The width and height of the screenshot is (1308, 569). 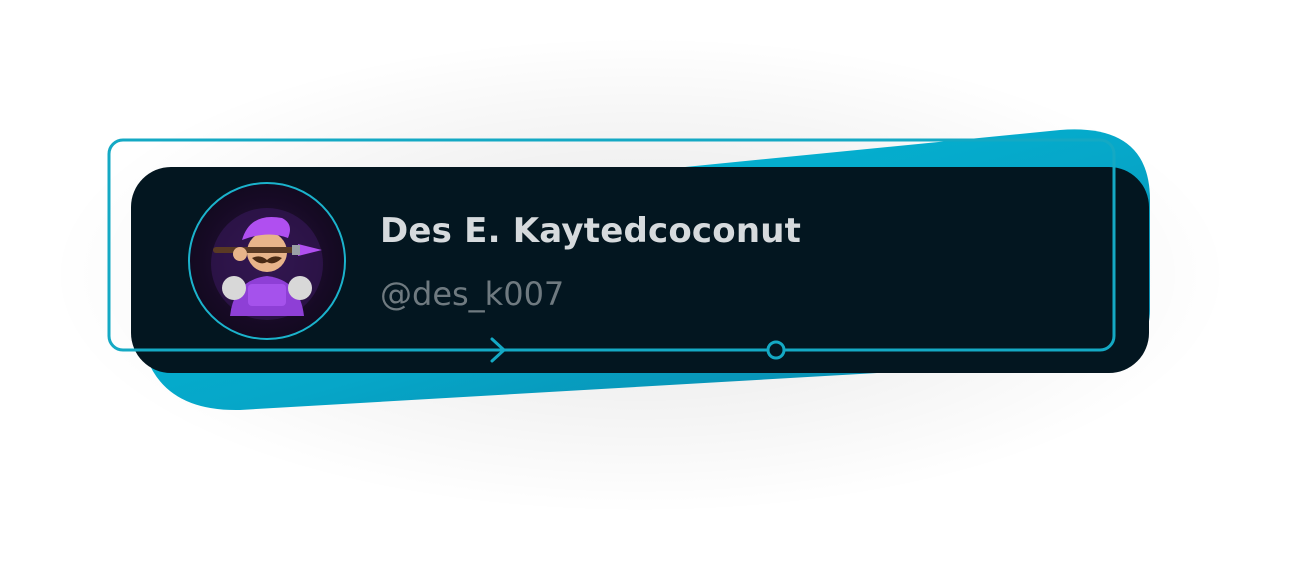 I want to click on painter-mascot-icon, so click(x=267, y=264).